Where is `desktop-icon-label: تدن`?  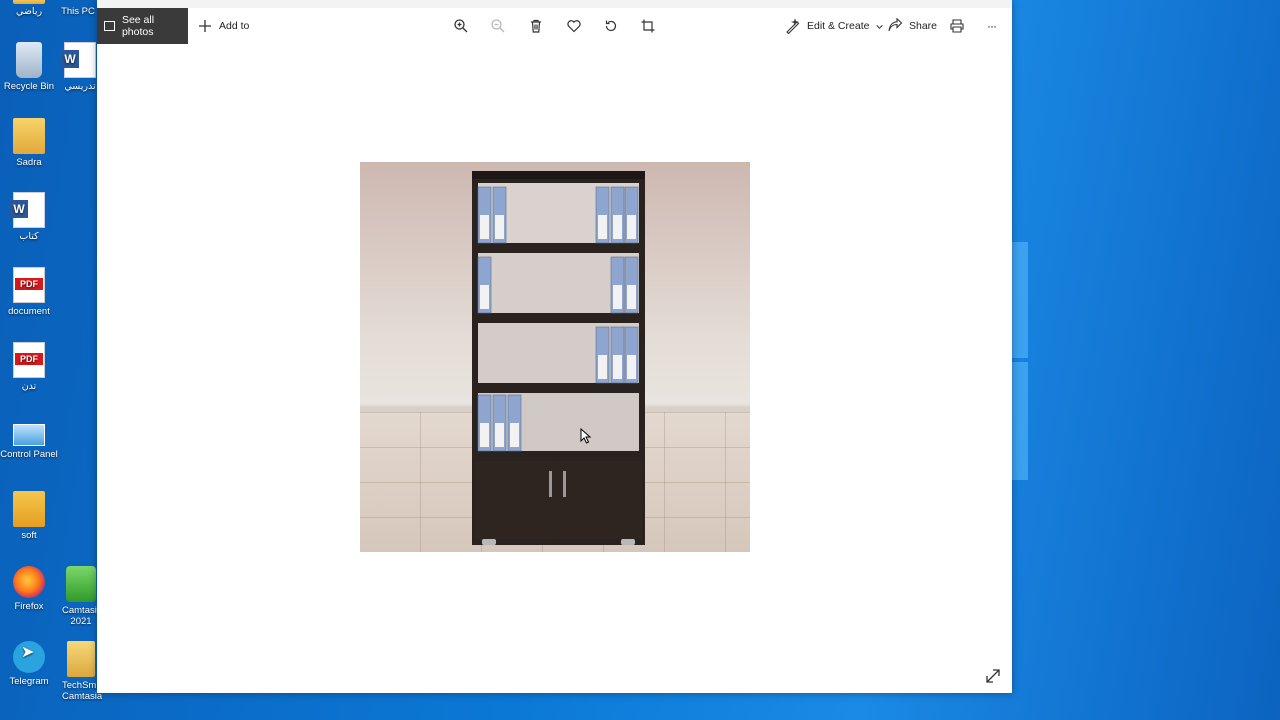 desktop-icon-label: تدن is located at coordinates (29, 386).